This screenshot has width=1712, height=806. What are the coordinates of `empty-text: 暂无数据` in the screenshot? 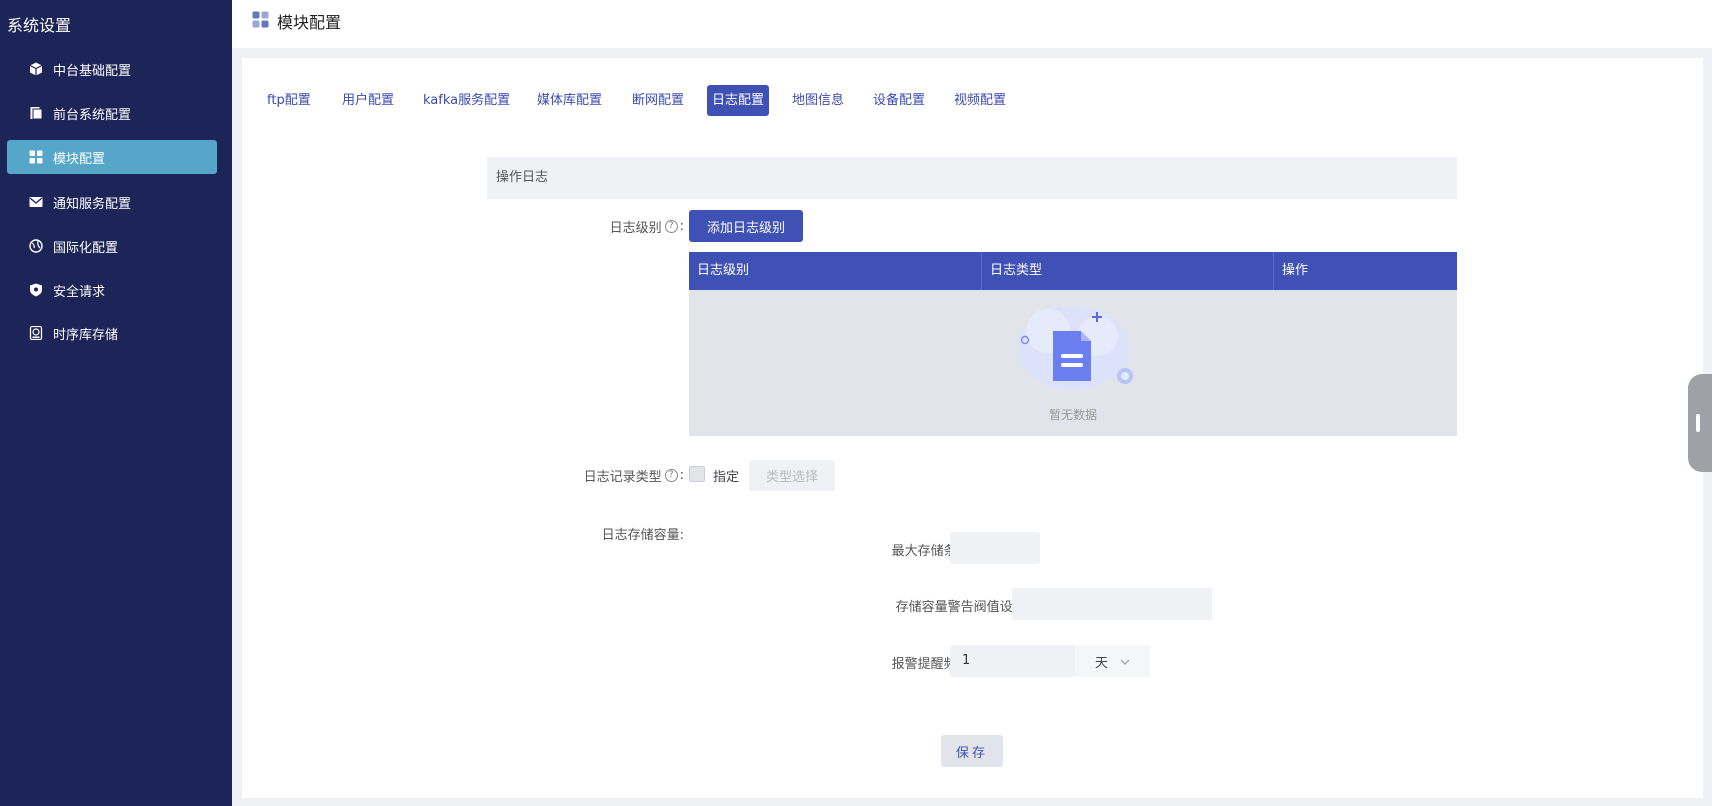 It's located at (1072, 415).